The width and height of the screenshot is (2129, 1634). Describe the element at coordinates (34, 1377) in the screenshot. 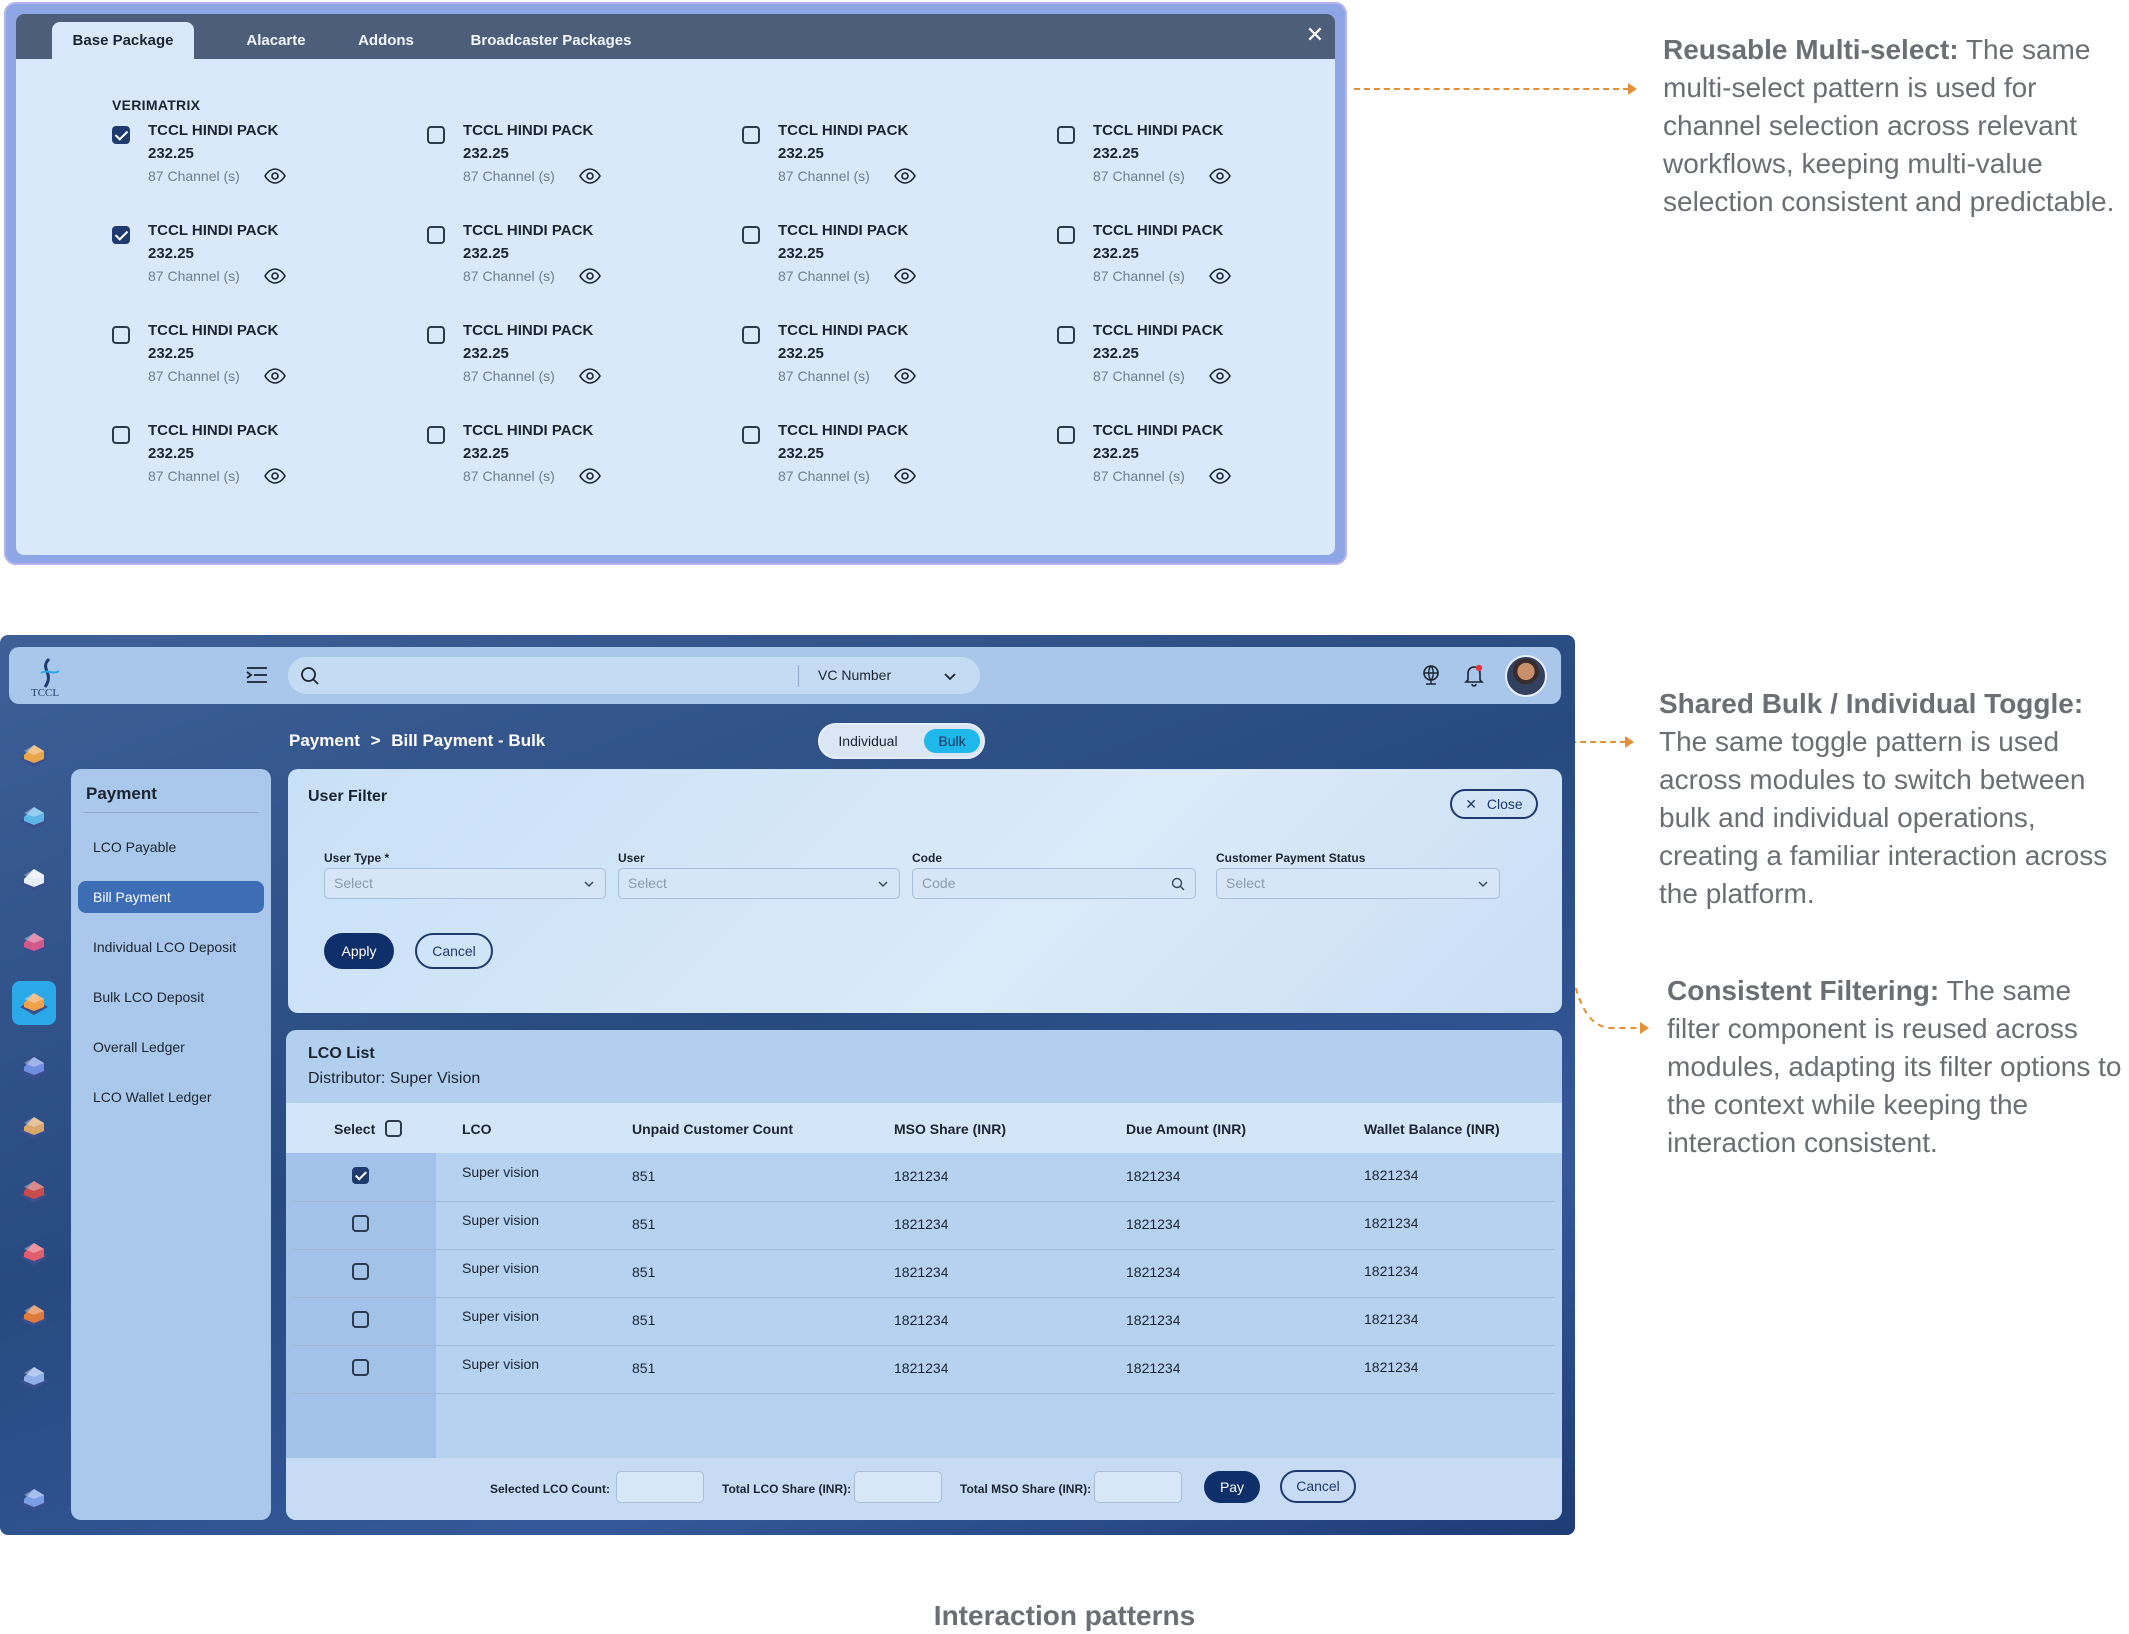

I see `document-icon` at that location.